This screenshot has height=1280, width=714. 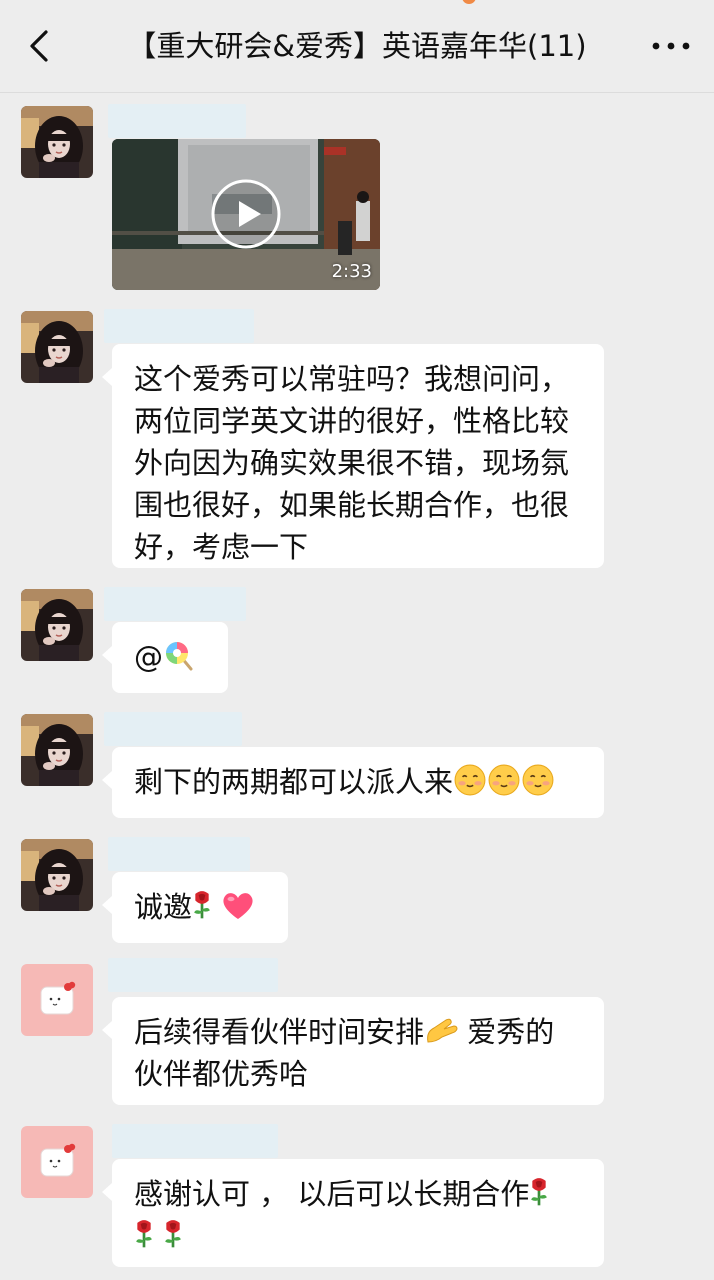 What do you see at coordinates (358, 1194) in the screenshot?
I see `message-line: 感谢认可 ， 以后可以长期合作` at bounding box center [358, 1194].